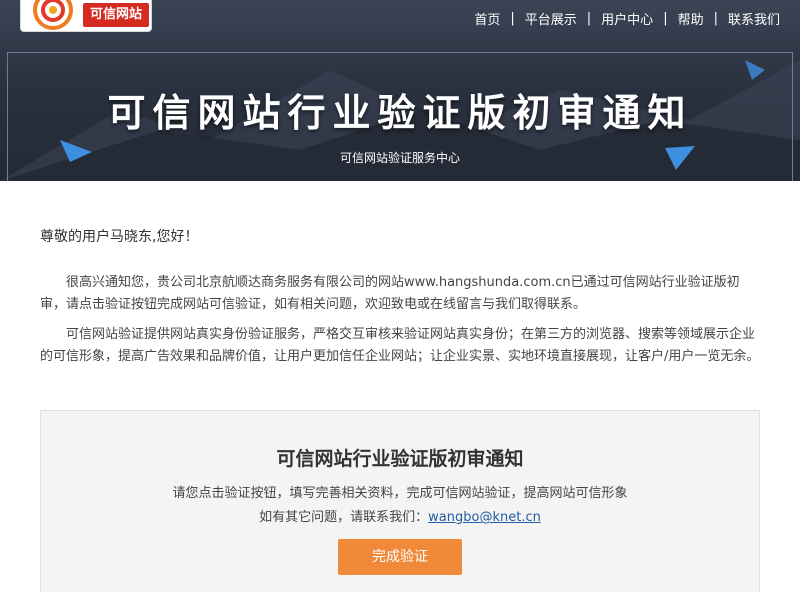 Image resolution: width=800 pixels, height=592 pixels. Describe the element at coordinates (53, 15) in the screenshot. I see `swirl-logo-icon` at that location.